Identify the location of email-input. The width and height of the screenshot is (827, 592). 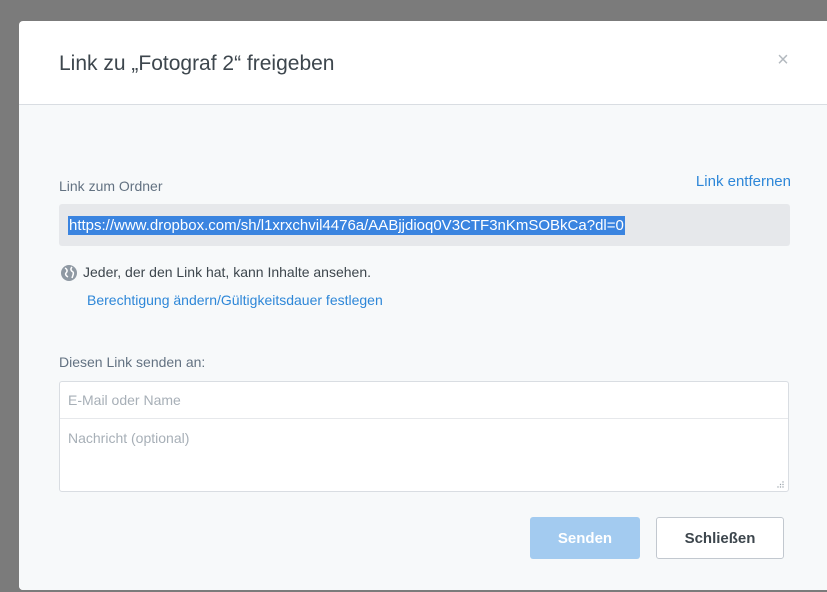
(424, 400).